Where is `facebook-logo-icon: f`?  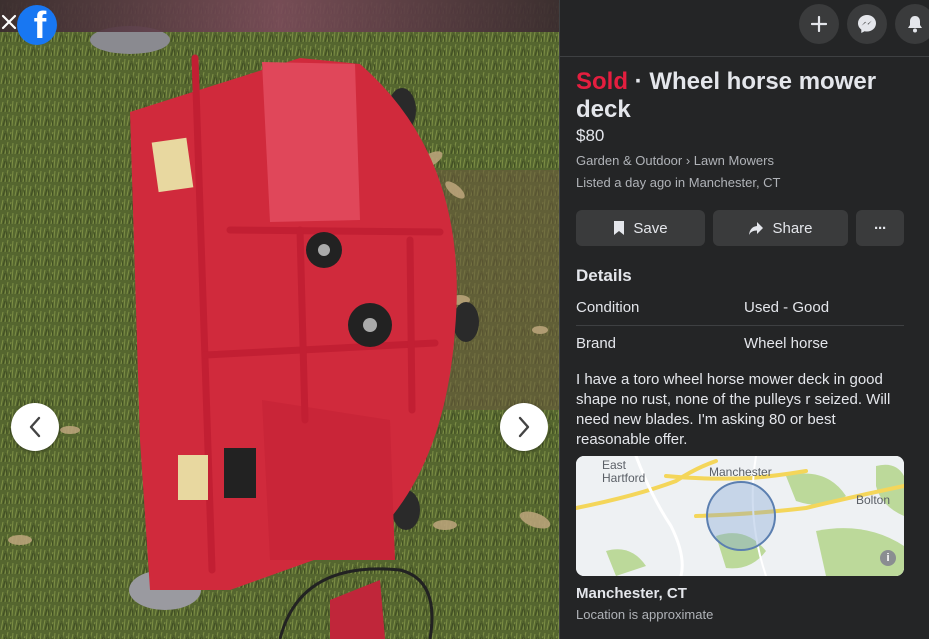 facebook-logo-icon: f is located at coordinates (37, 25).